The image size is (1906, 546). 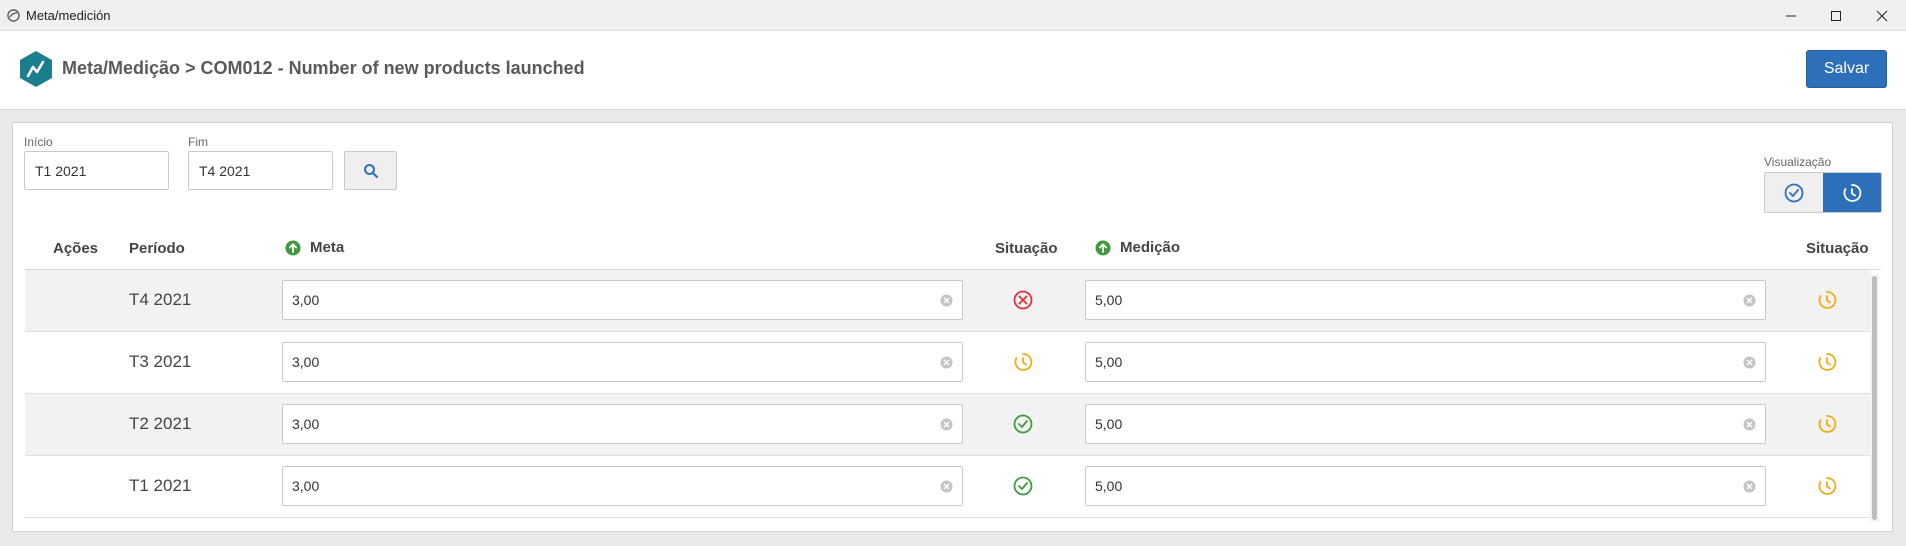 I want to click on row-period: T3 2021, so click(x=160, y=361).